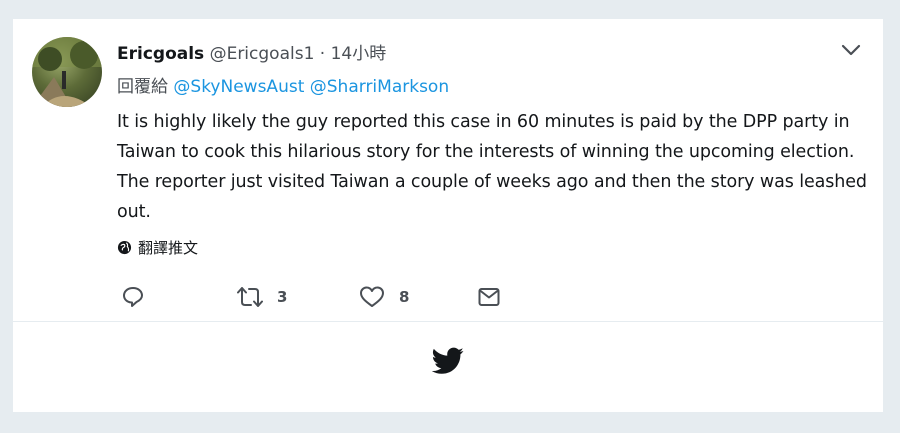 Image resolution: width=900 pixels, height=433 pixels. I want to click on retweet-button: 3, so click(262, 297).